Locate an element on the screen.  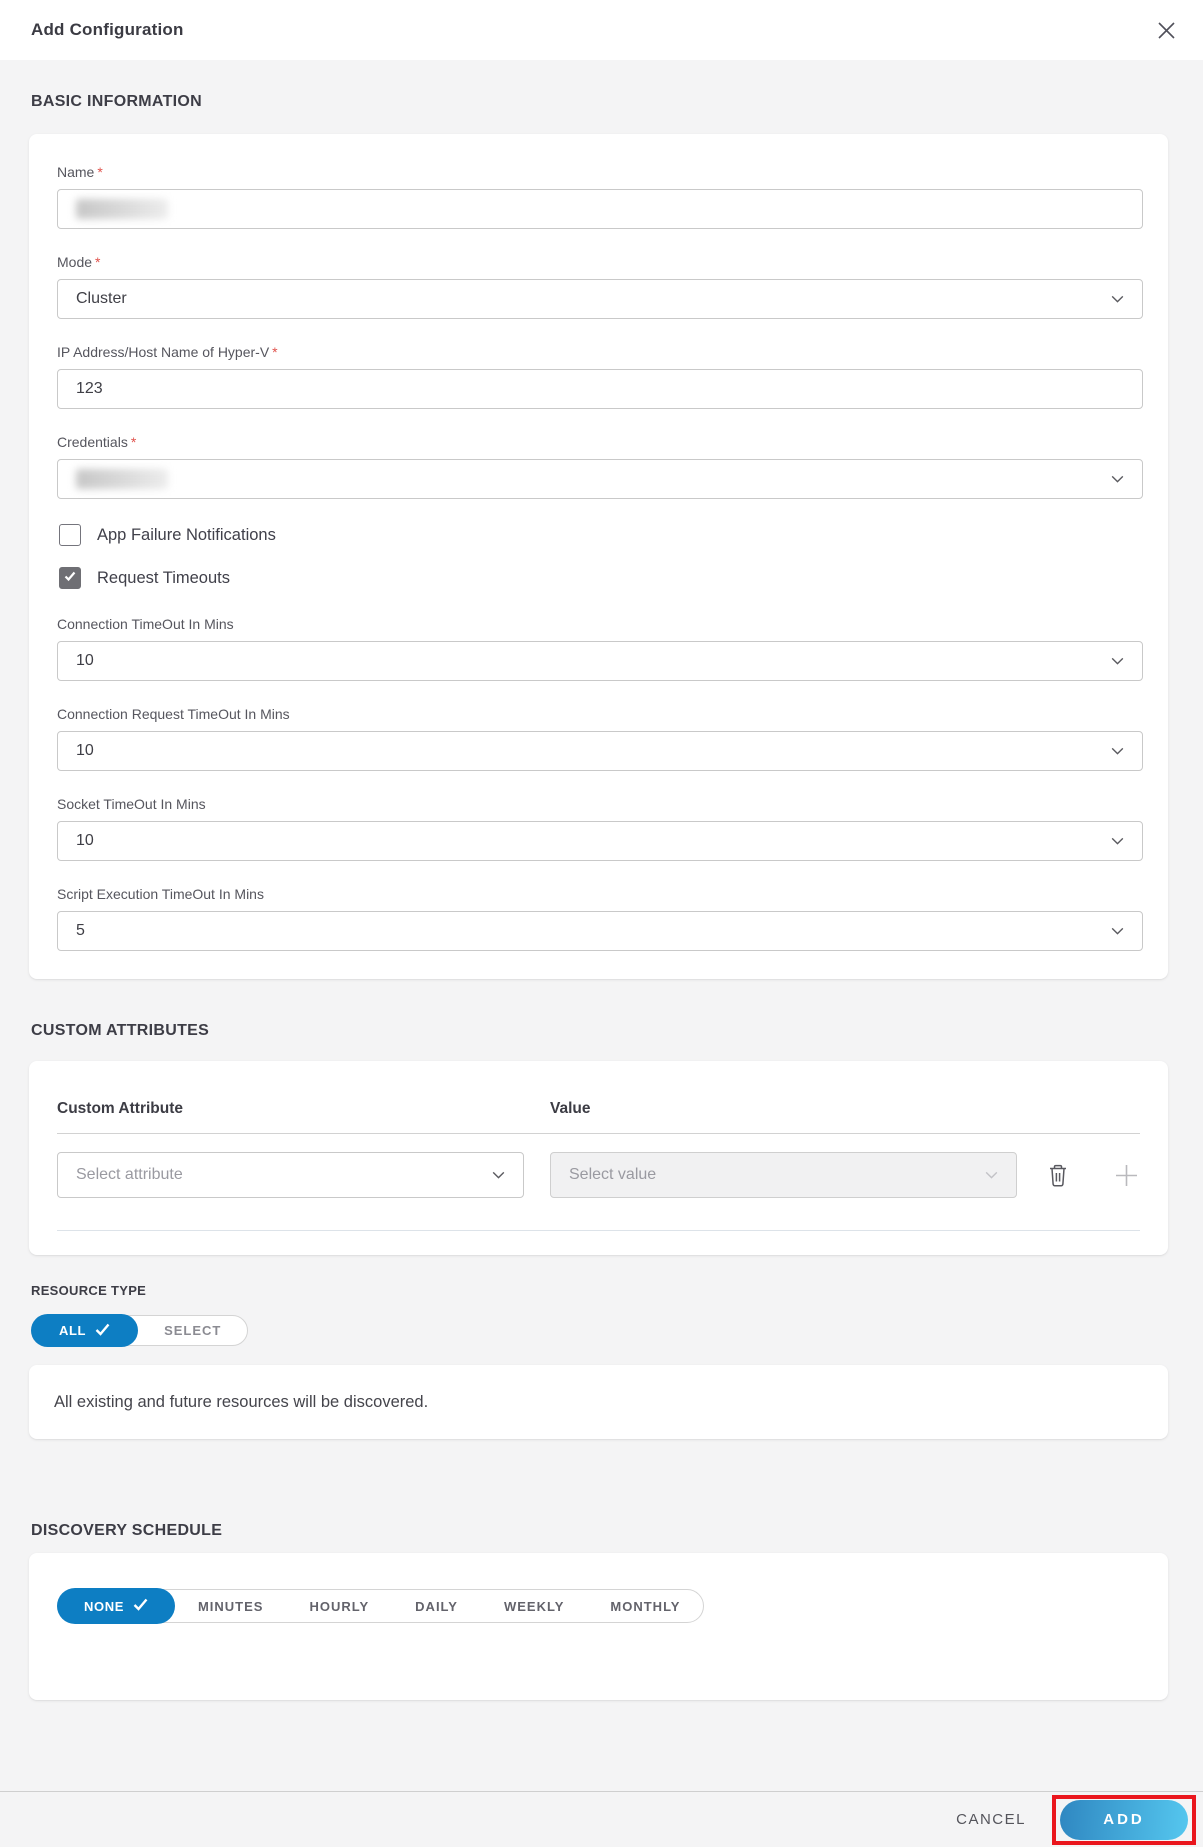
value-column-header: Value is located at coordinates (570, 1108).